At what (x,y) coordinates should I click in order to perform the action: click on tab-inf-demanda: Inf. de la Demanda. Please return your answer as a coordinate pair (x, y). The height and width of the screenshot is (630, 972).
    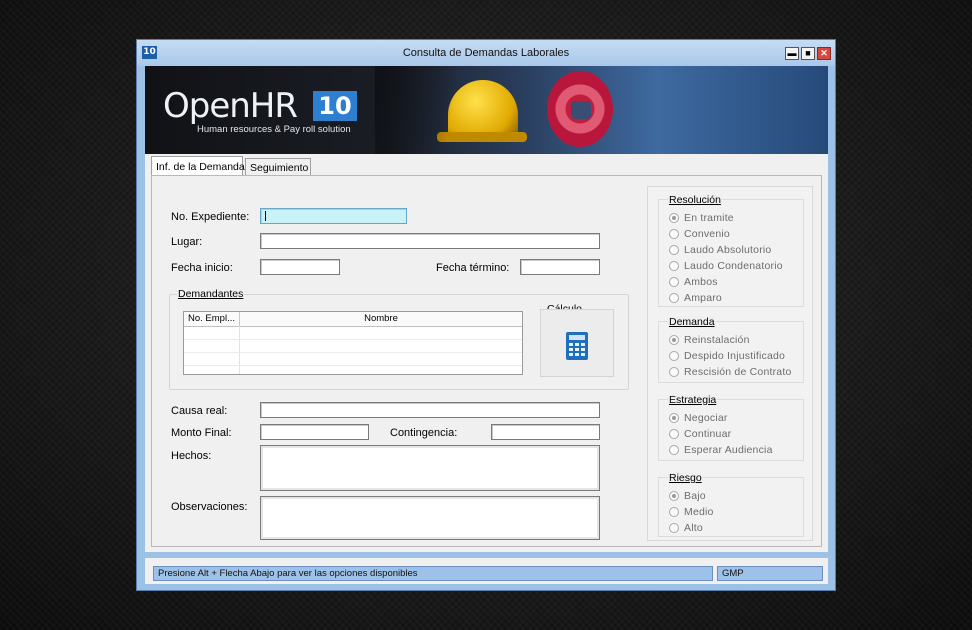
    Looking at the image, I should click on (198, 166).